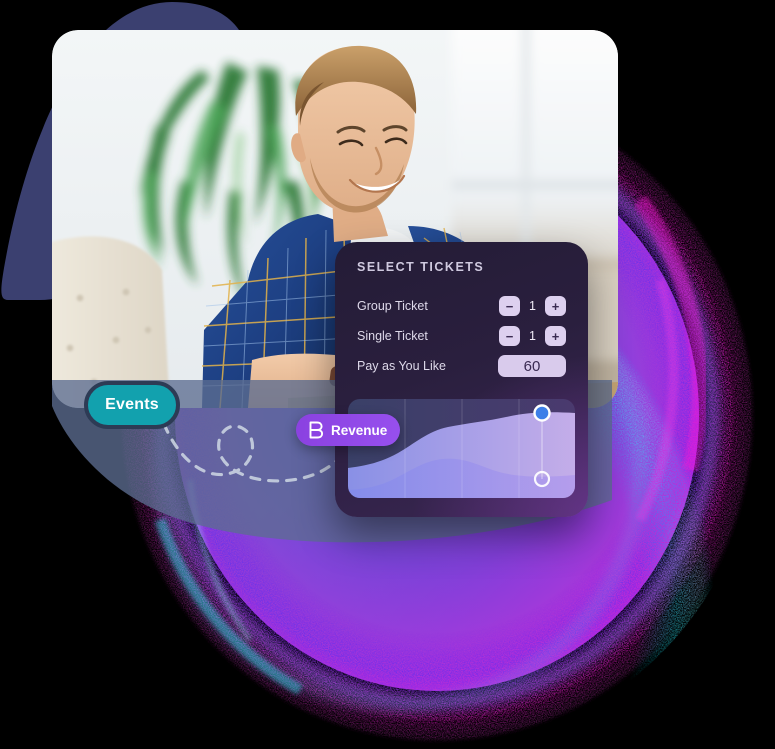  Describe the element at coordinates (555, 306) in the screenshot. I see `increment-button-group: +` at that location.